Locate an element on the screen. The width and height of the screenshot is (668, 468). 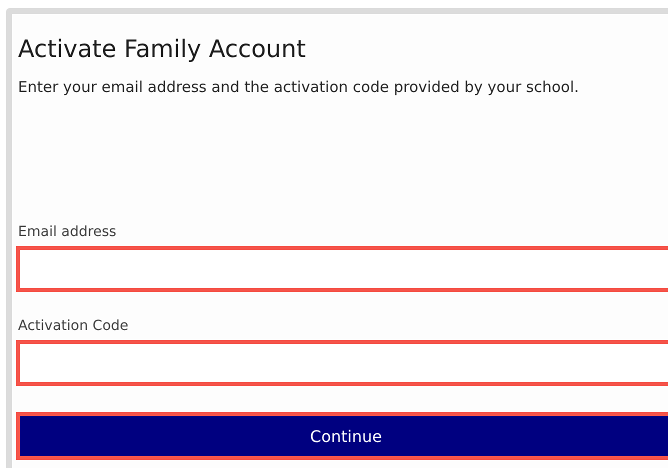
field-label: Email address is located at coordinates (68, 232).